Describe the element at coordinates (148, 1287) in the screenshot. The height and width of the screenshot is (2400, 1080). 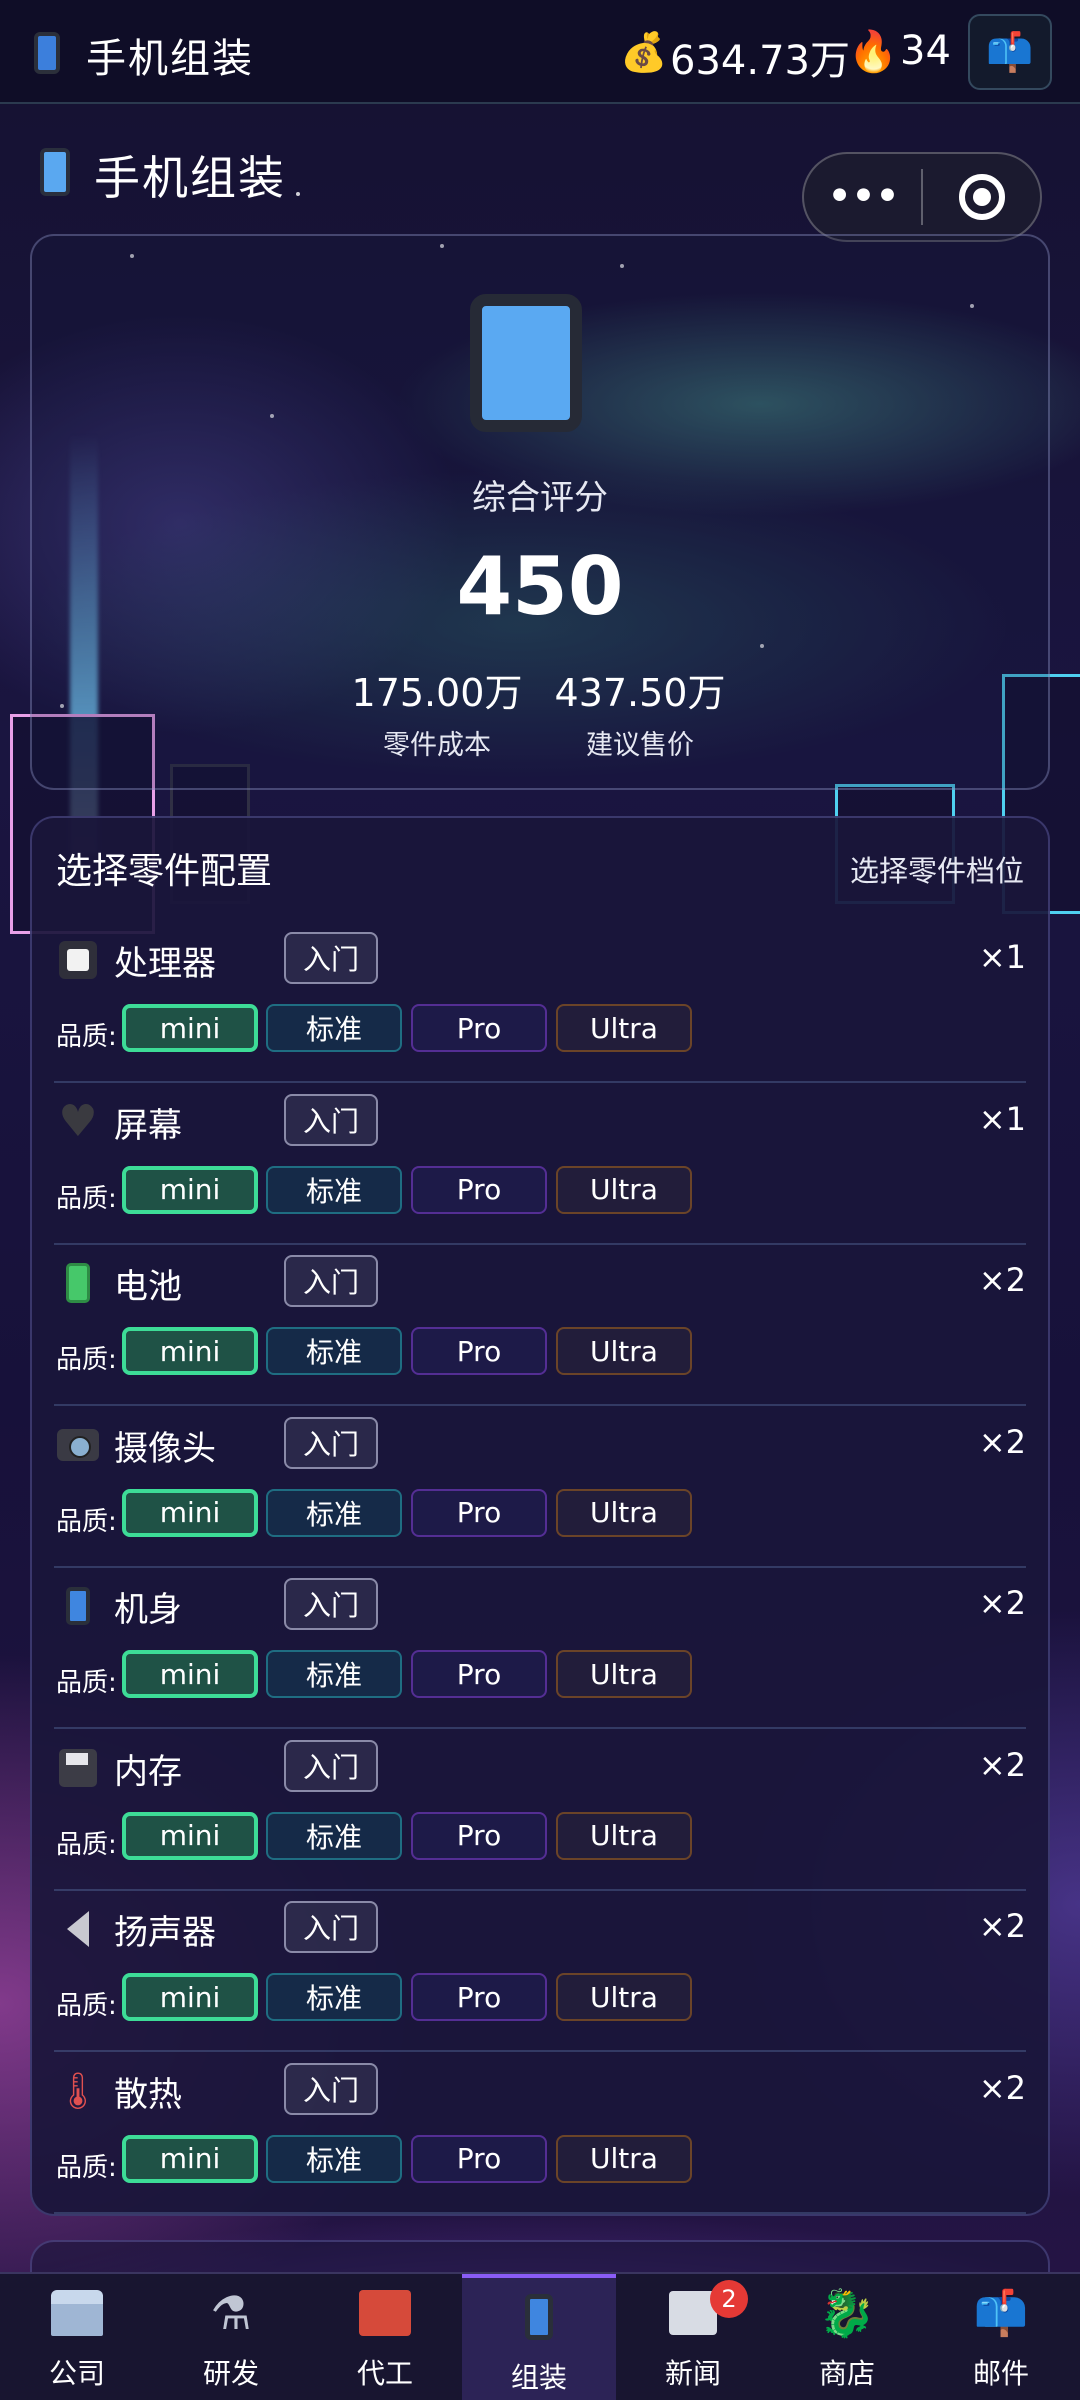
I see `part-name: 电池` at that location.